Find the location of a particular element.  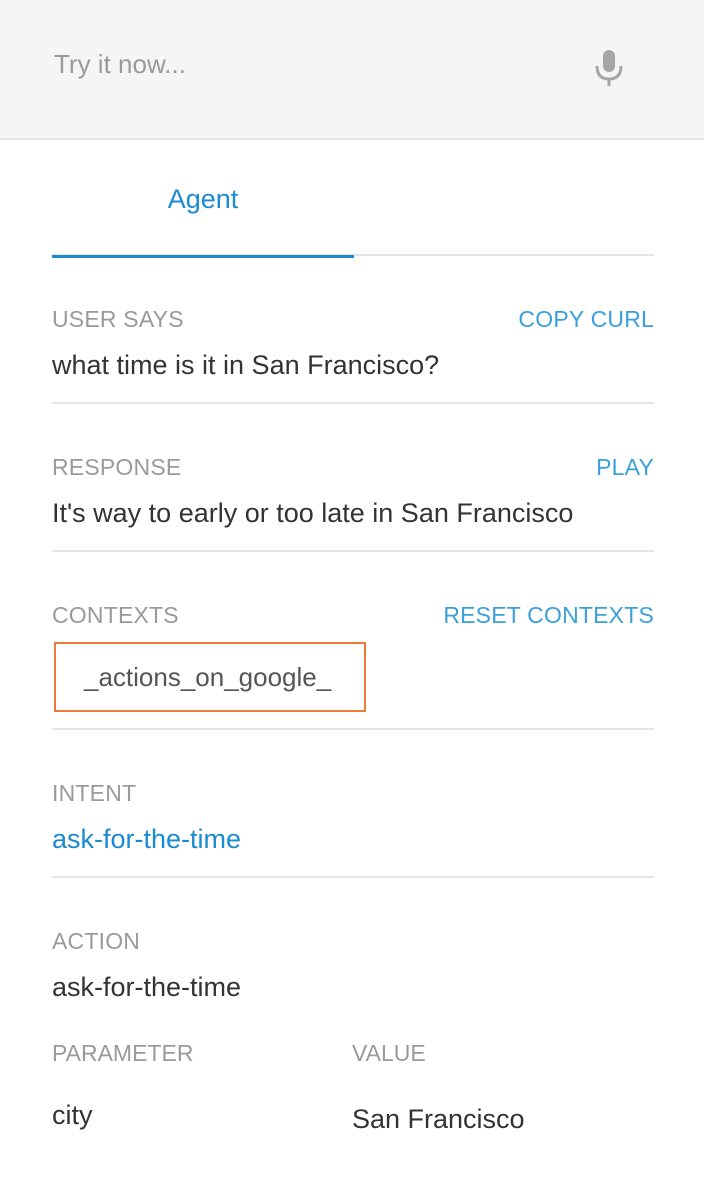

intent-link: ask-for-the-time is located at coordinates (146, 839).